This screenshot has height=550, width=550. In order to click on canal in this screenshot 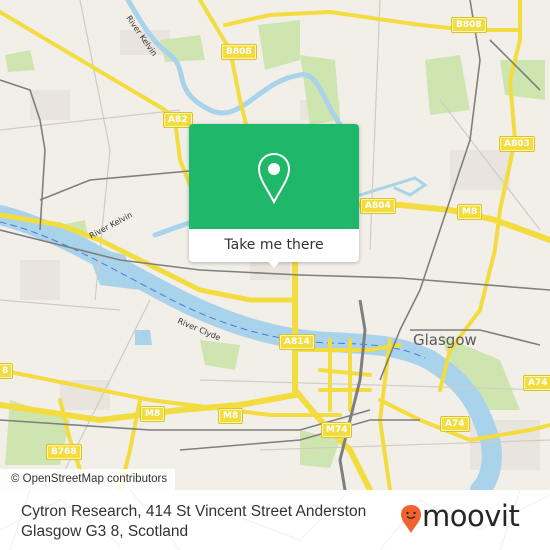, I will do `click(393, 186)`.